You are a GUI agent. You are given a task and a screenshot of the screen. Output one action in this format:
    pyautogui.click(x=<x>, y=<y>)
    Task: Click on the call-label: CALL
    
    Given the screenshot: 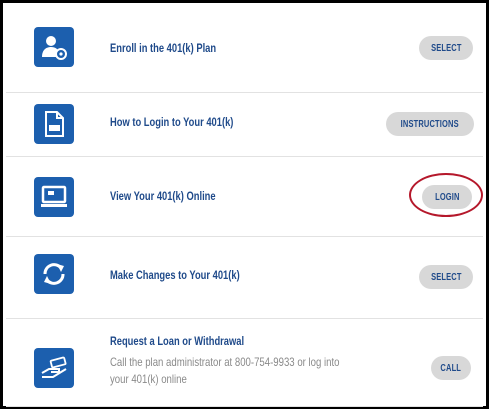 What is the action you would take?
    pyautogui.click(x=451, y=368)
    